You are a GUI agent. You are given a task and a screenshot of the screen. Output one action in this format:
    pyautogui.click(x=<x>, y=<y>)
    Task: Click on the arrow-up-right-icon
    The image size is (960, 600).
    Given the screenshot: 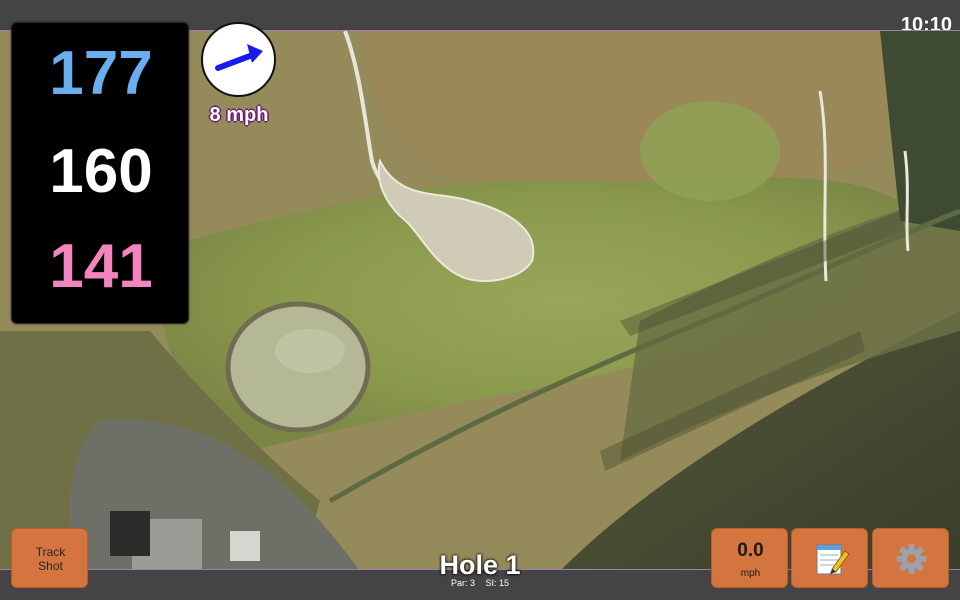 What is the action you would take?
    pyautogui.click(x=239, y=57)
    